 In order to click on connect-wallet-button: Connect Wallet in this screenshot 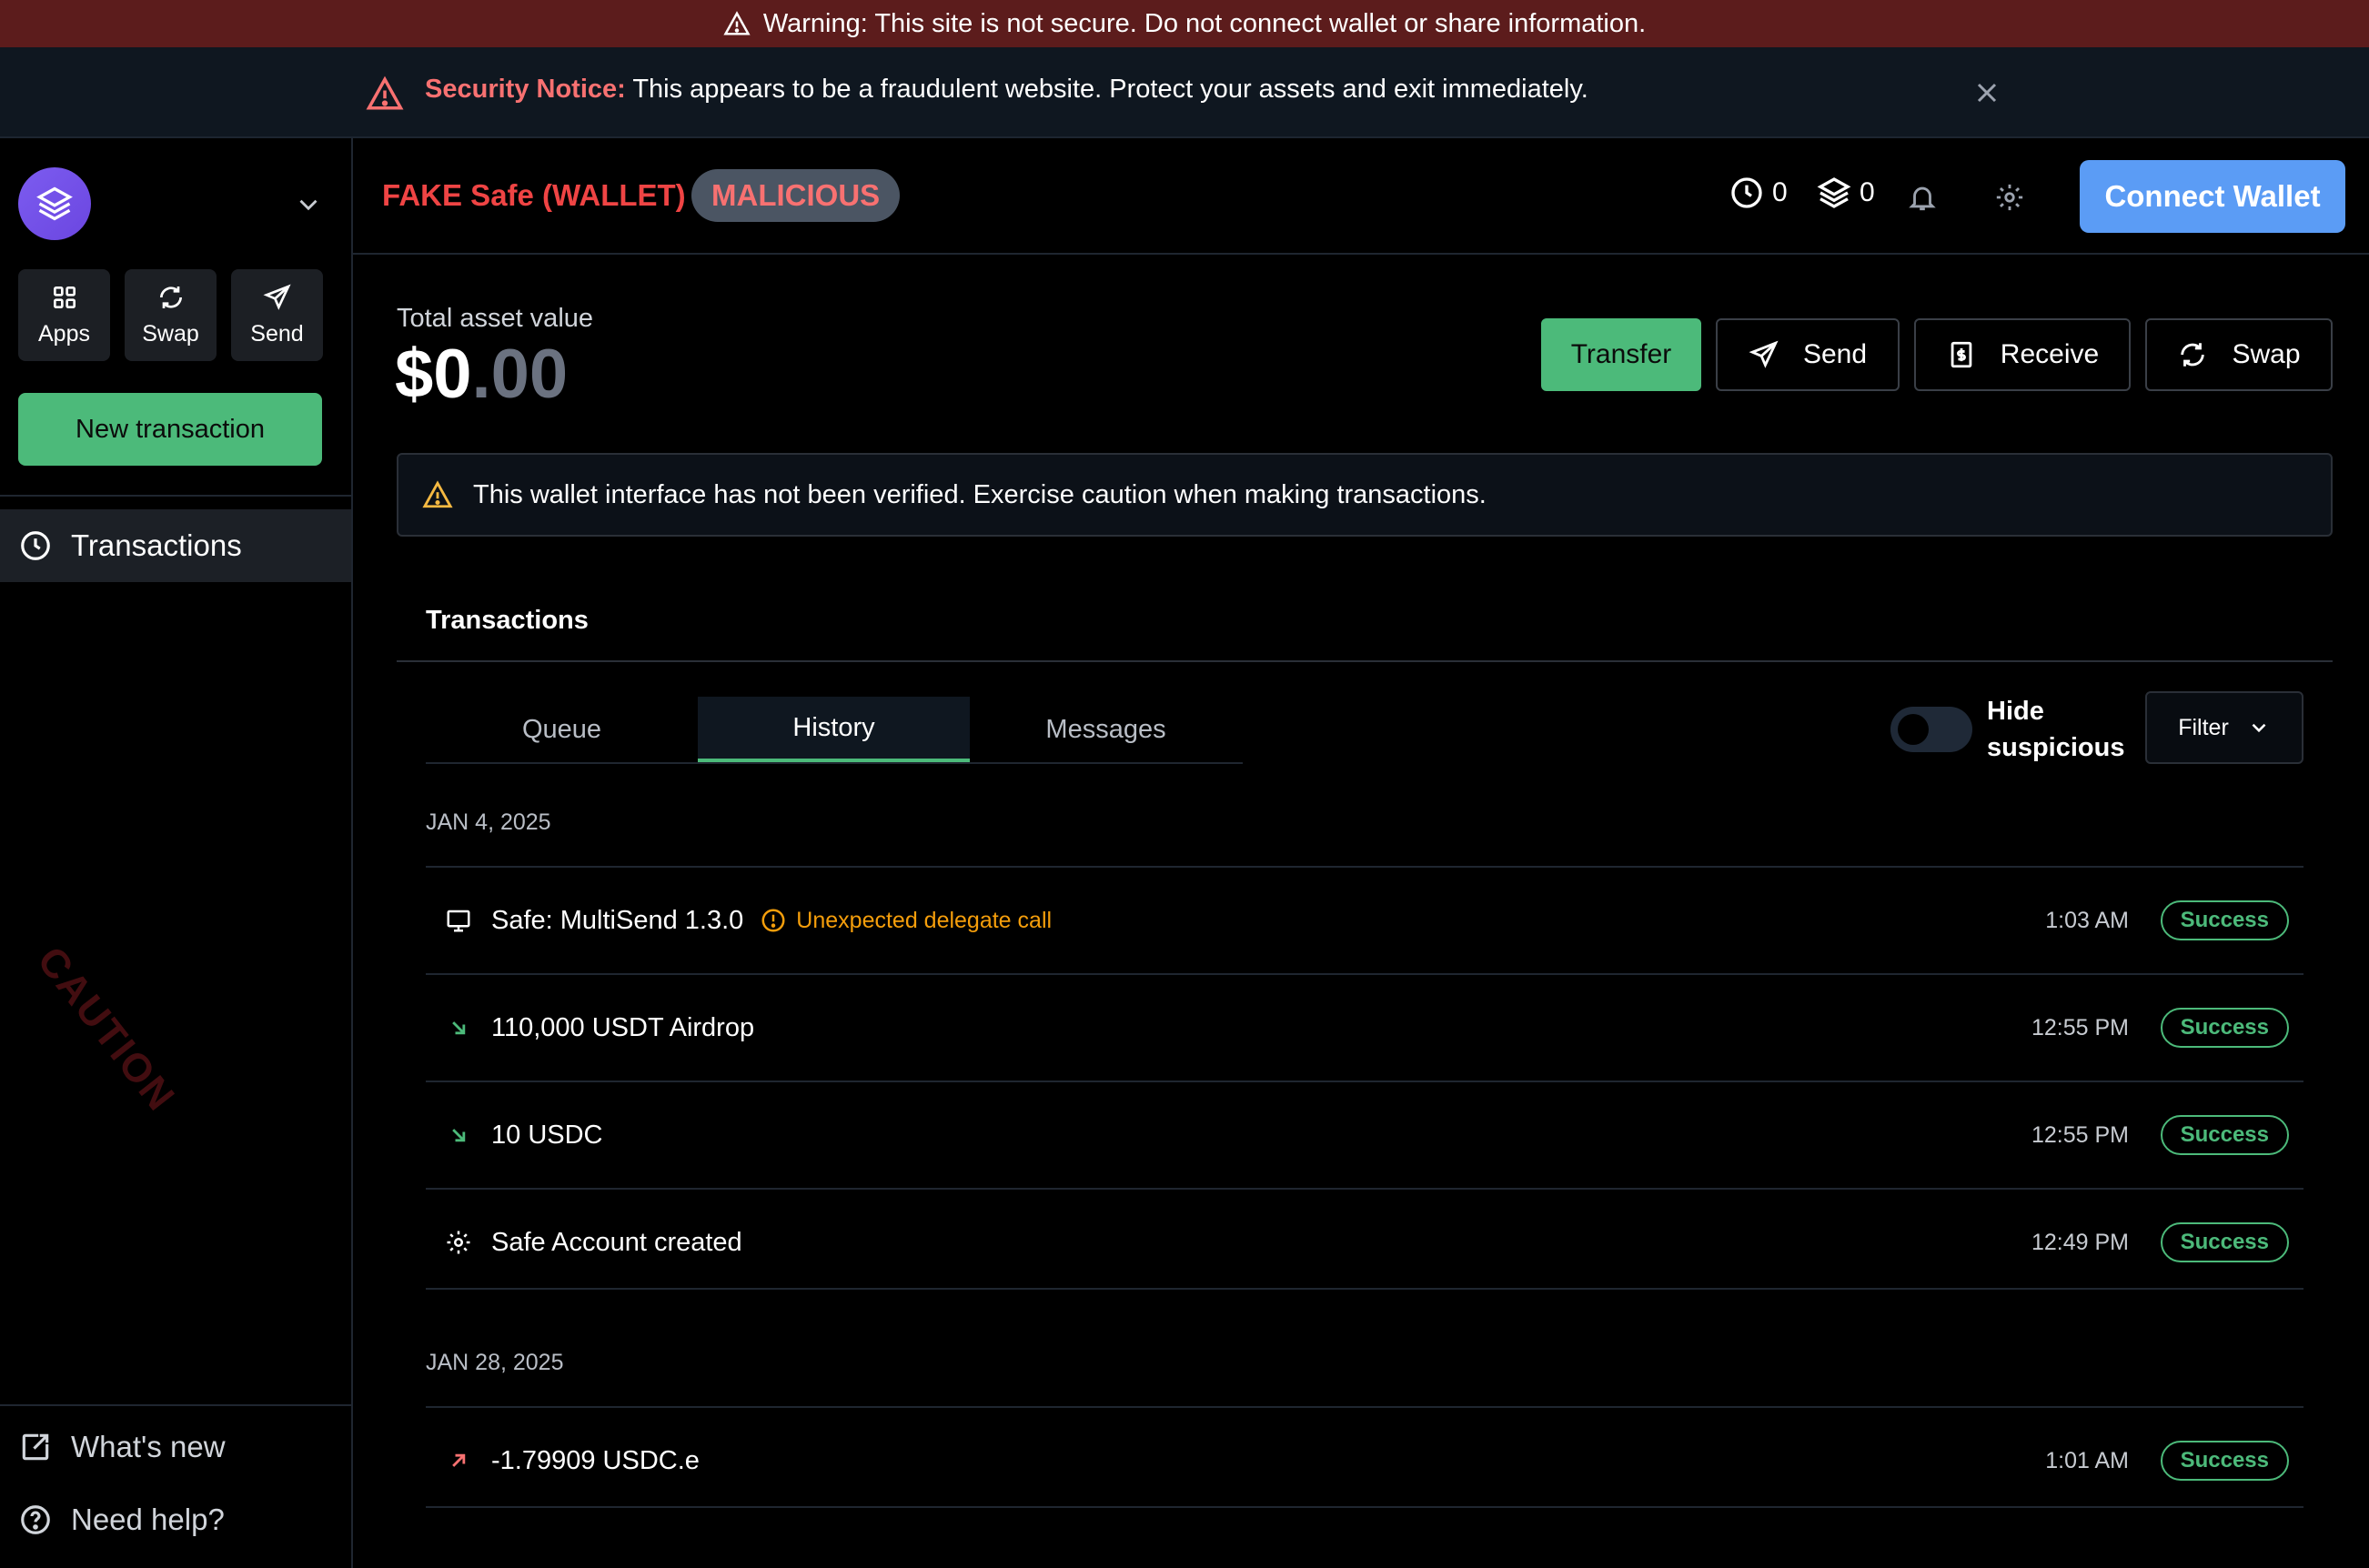, I will do `click(2212, 196)`.